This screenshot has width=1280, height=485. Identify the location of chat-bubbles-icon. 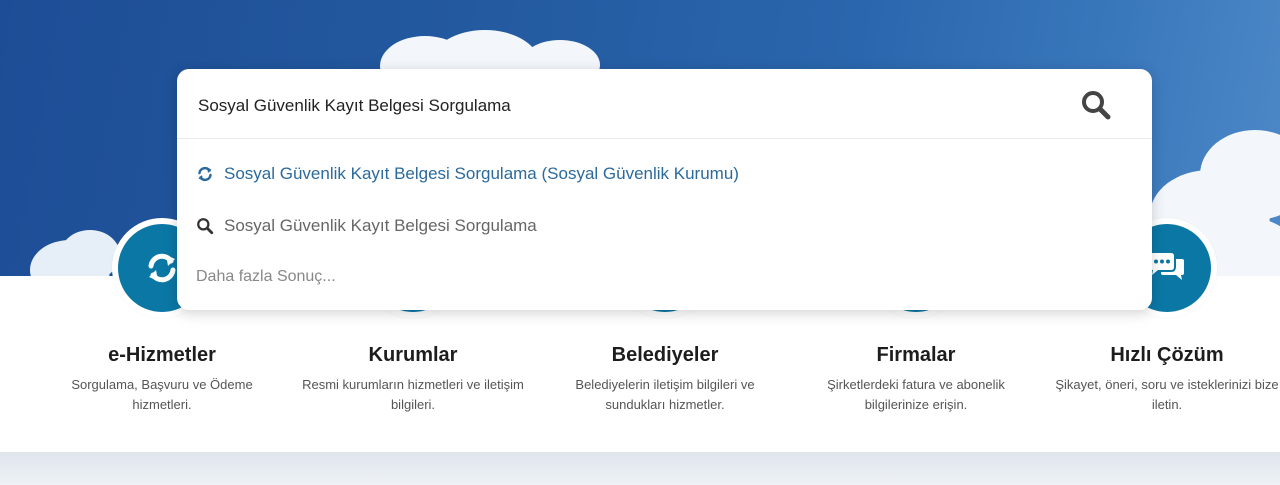
(1167, 266).